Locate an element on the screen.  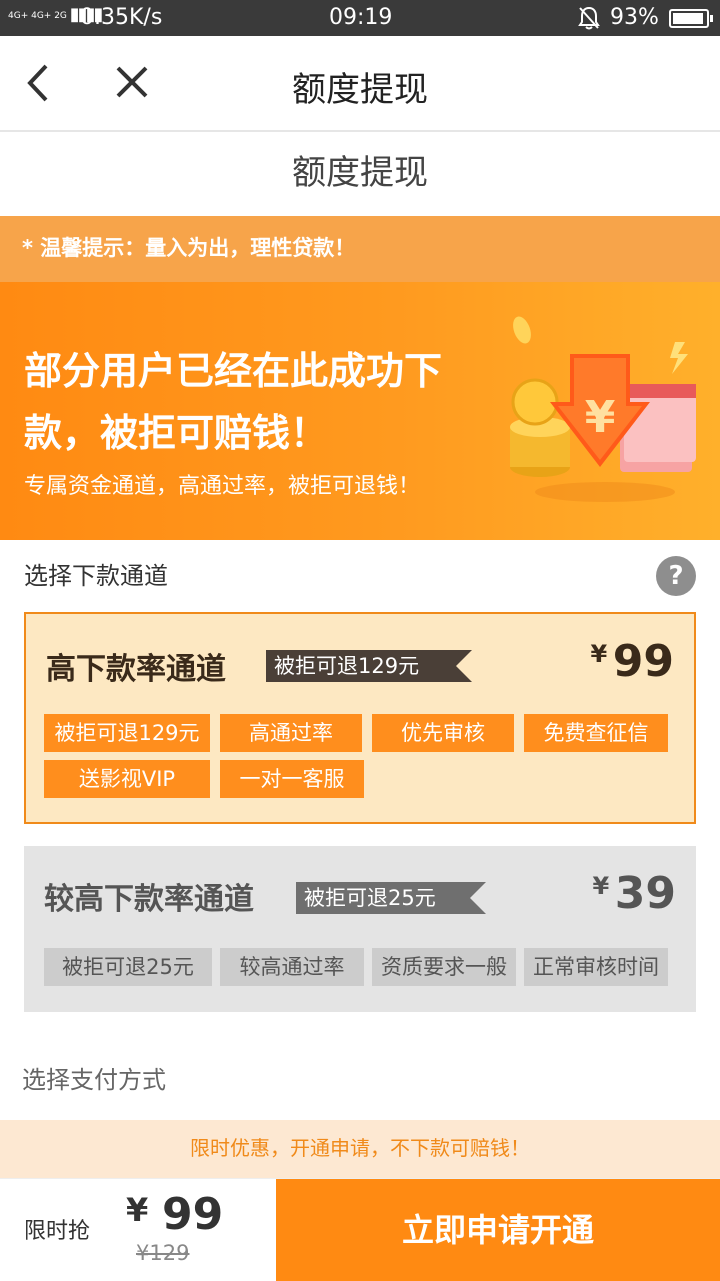
checkout-footer: 限时抢 ¥ 99 ¥129 立即申请开通 is located at coordinates (360, 1229).